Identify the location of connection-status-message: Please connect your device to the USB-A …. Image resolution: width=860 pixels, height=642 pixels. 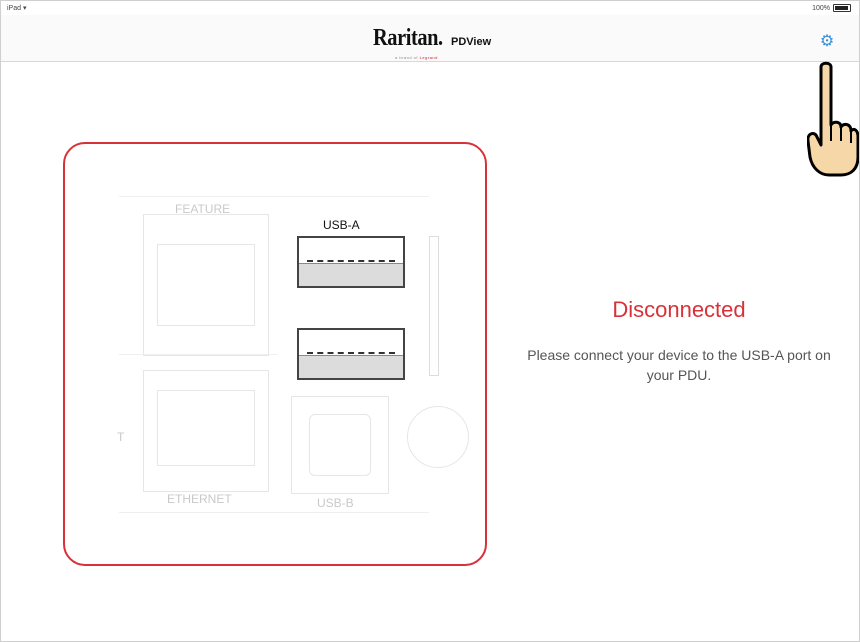
(679, 365).